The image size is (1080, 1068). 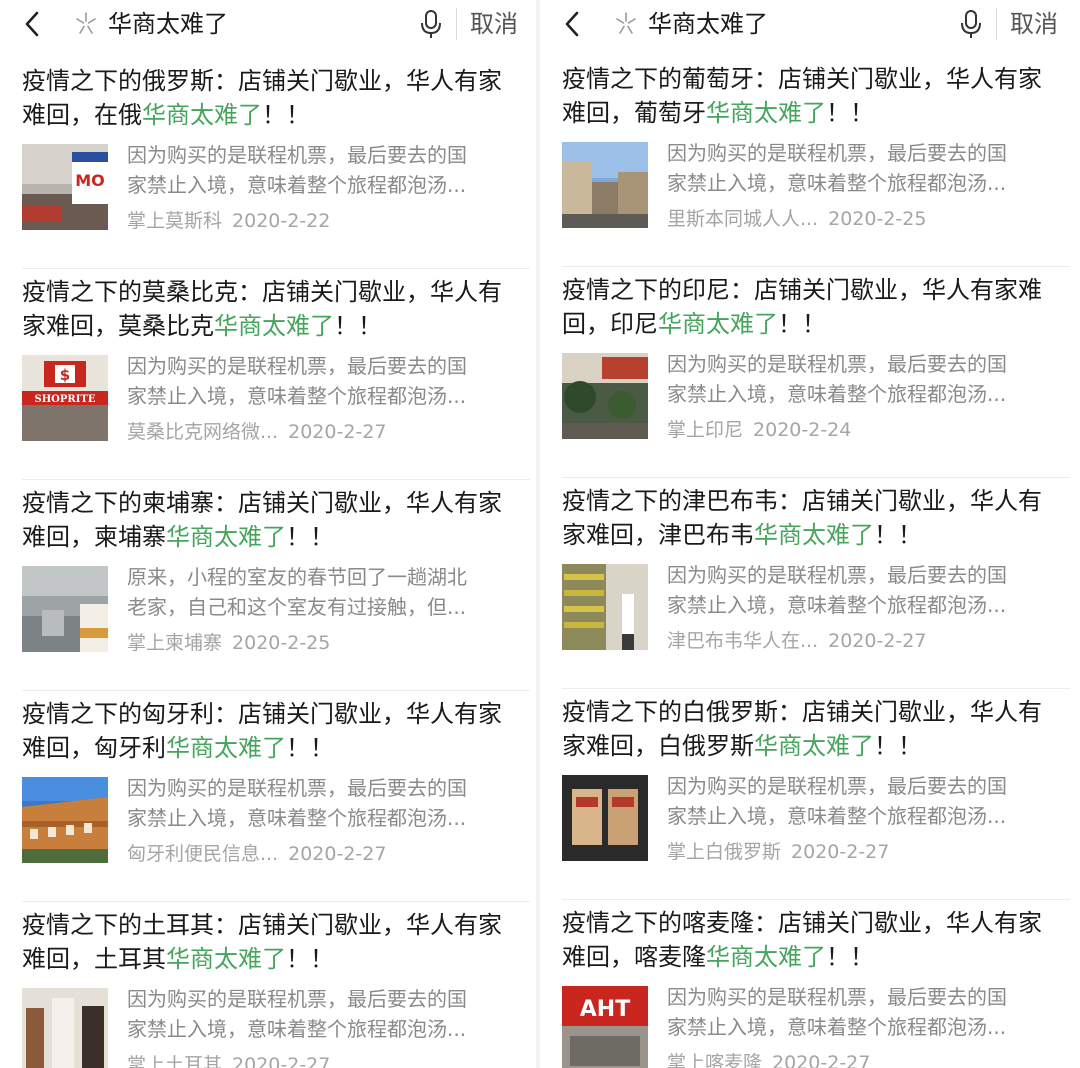 What do you see at coordinates (807, 307) in the screenshot?
I see `result-title: 疫情之下的印尼：店铺关门歇业，华人有家难回，印尼华商太难了！！` at bounding box center [807, 307].